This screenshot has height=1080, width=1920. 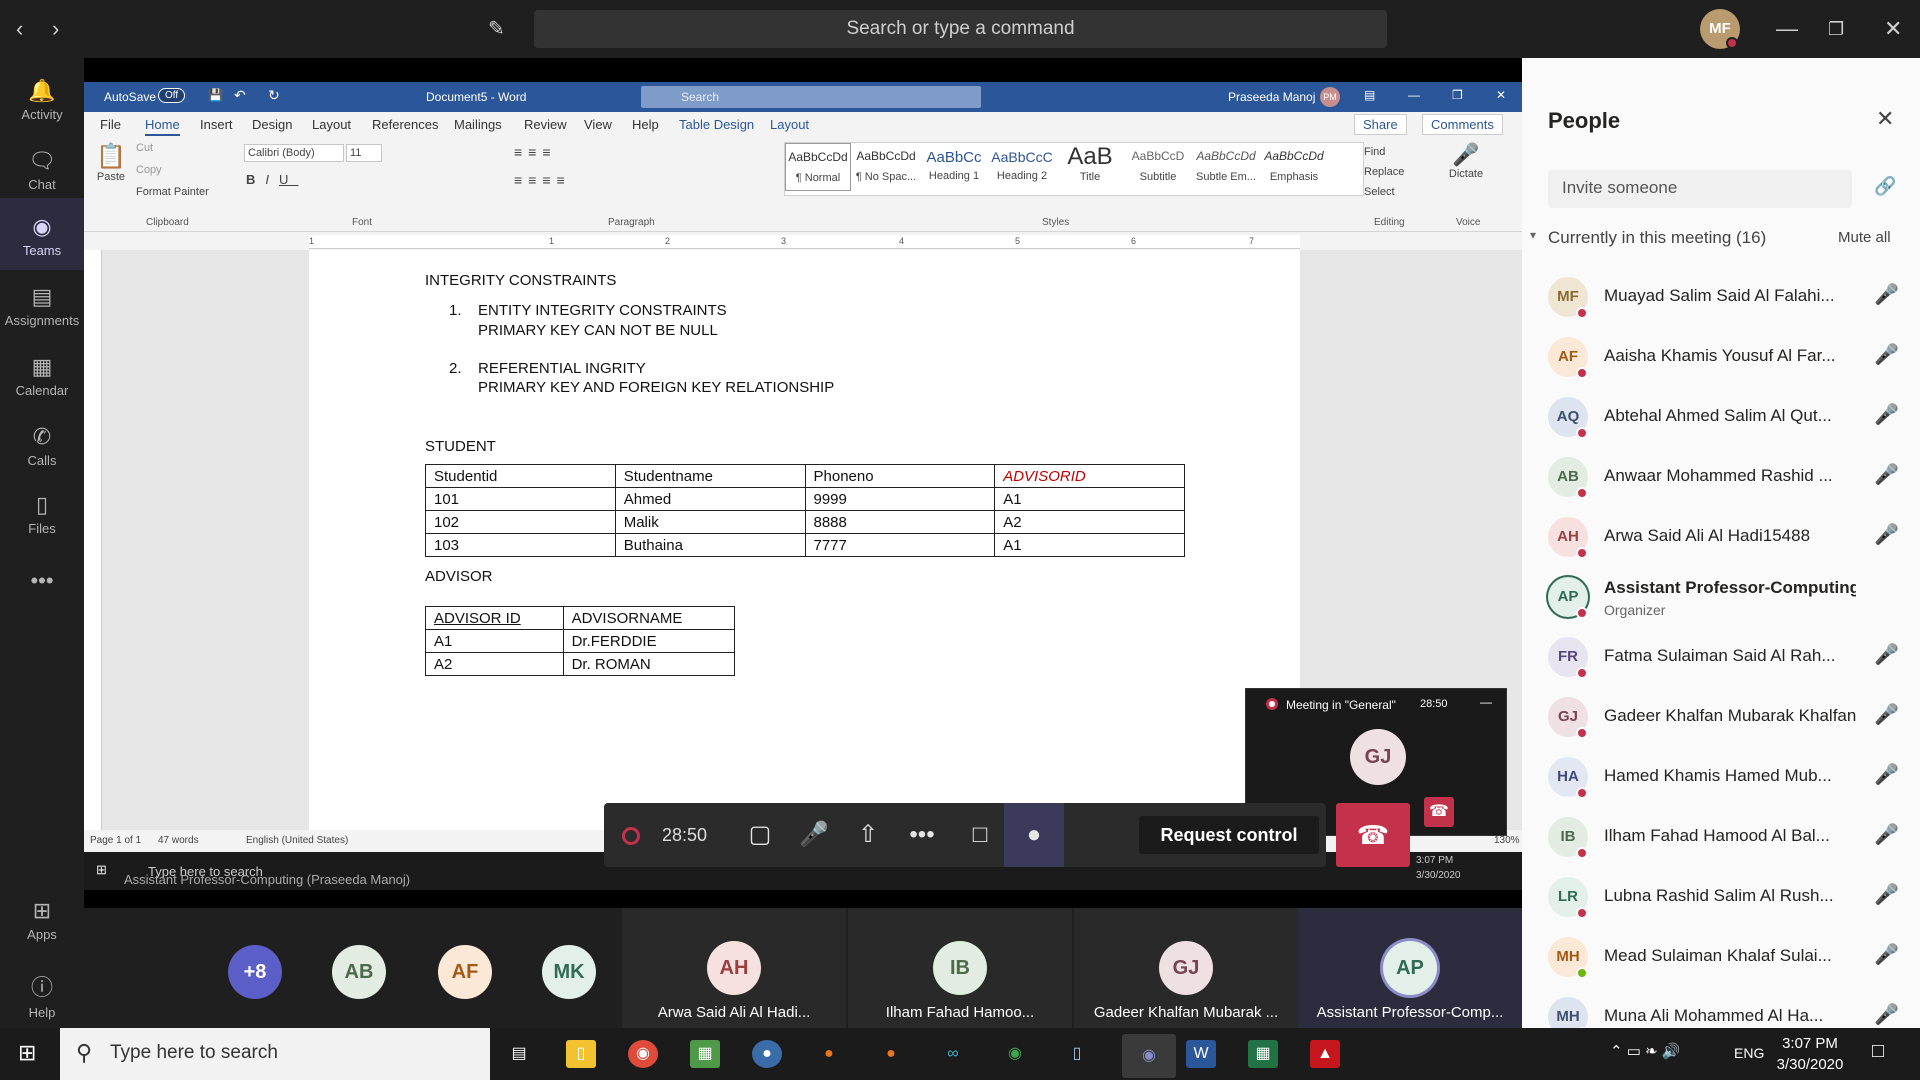 I want to click on participants-icon: ●, so click(x=1034, y=835).